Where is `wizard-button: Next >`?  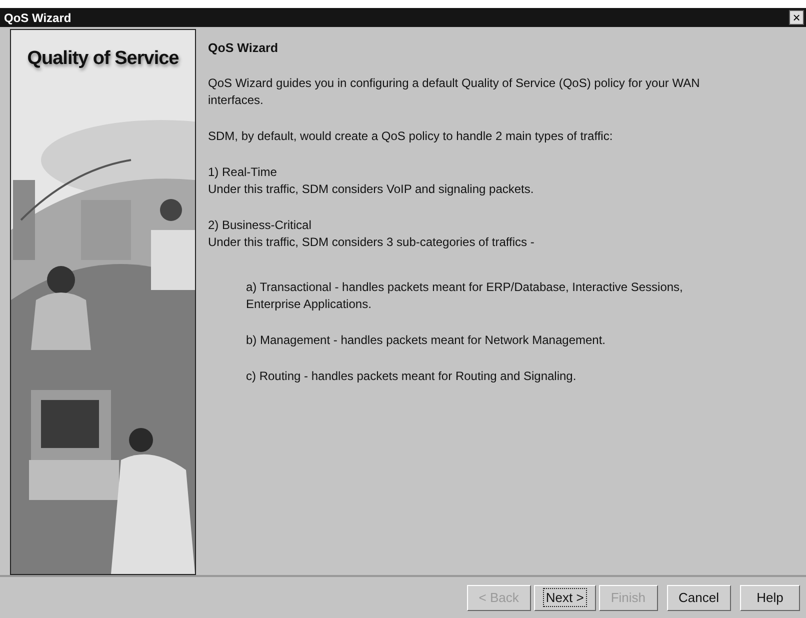 wizard-button: Next > is located at coordinates (565, 597).